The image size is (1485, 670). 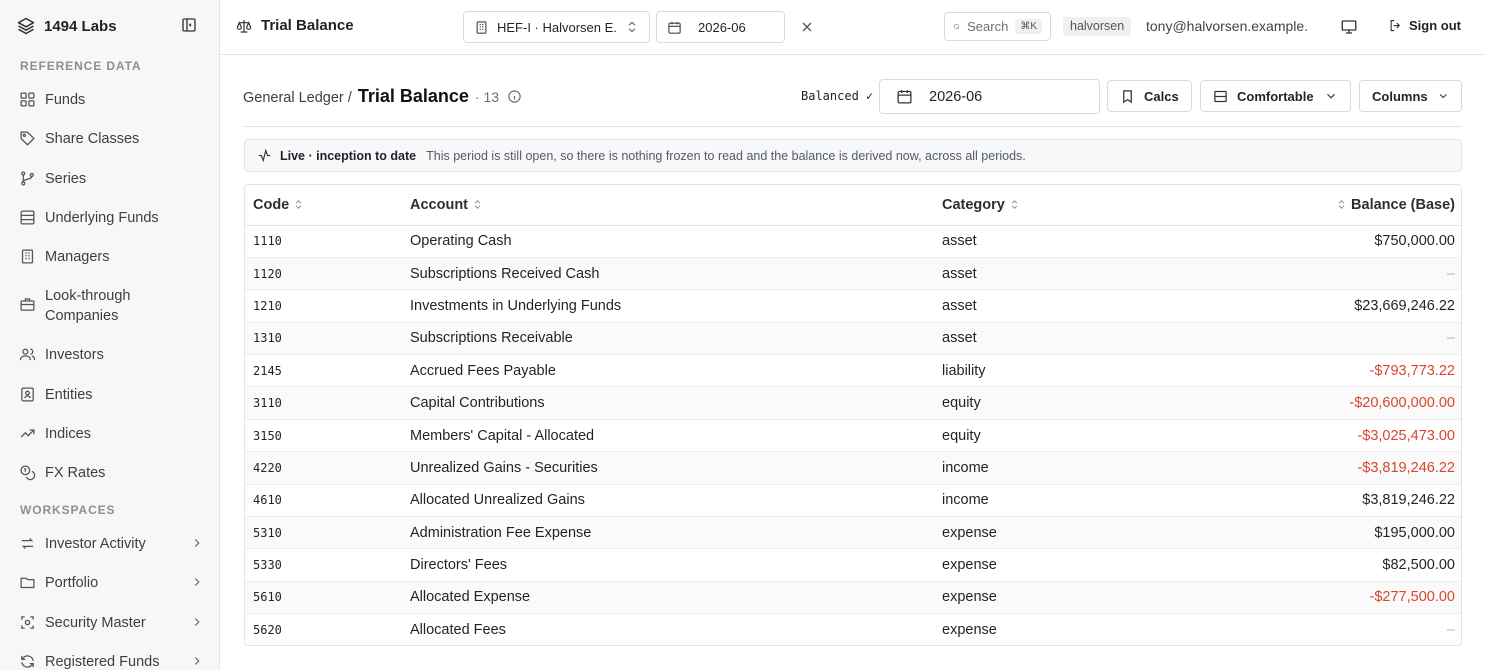 What do you see at coordinates (1349, 27) in the screenshot?
I see `monitor-icon` at bounding box center [1349, 27].